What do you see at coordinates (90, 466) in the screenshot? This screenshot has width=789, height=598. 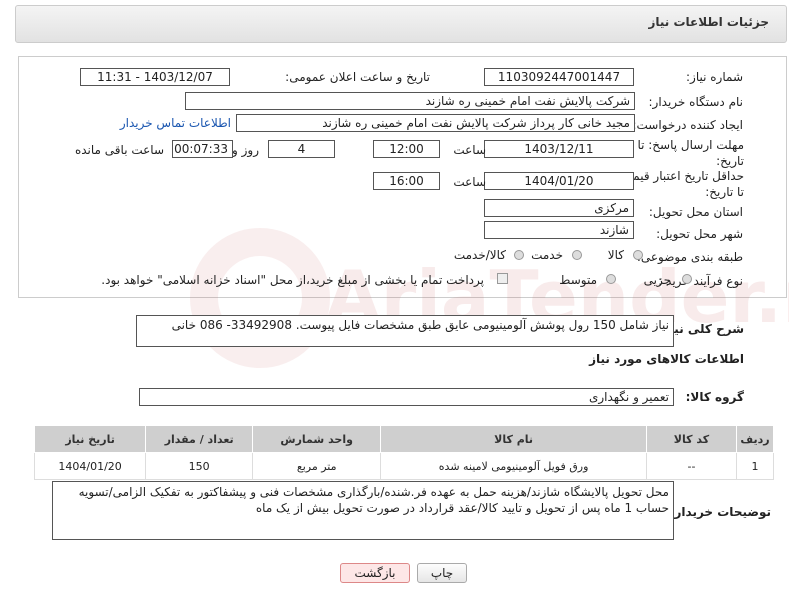 I see `row-date: 1404/01/20` at bounding box center [90, 466].